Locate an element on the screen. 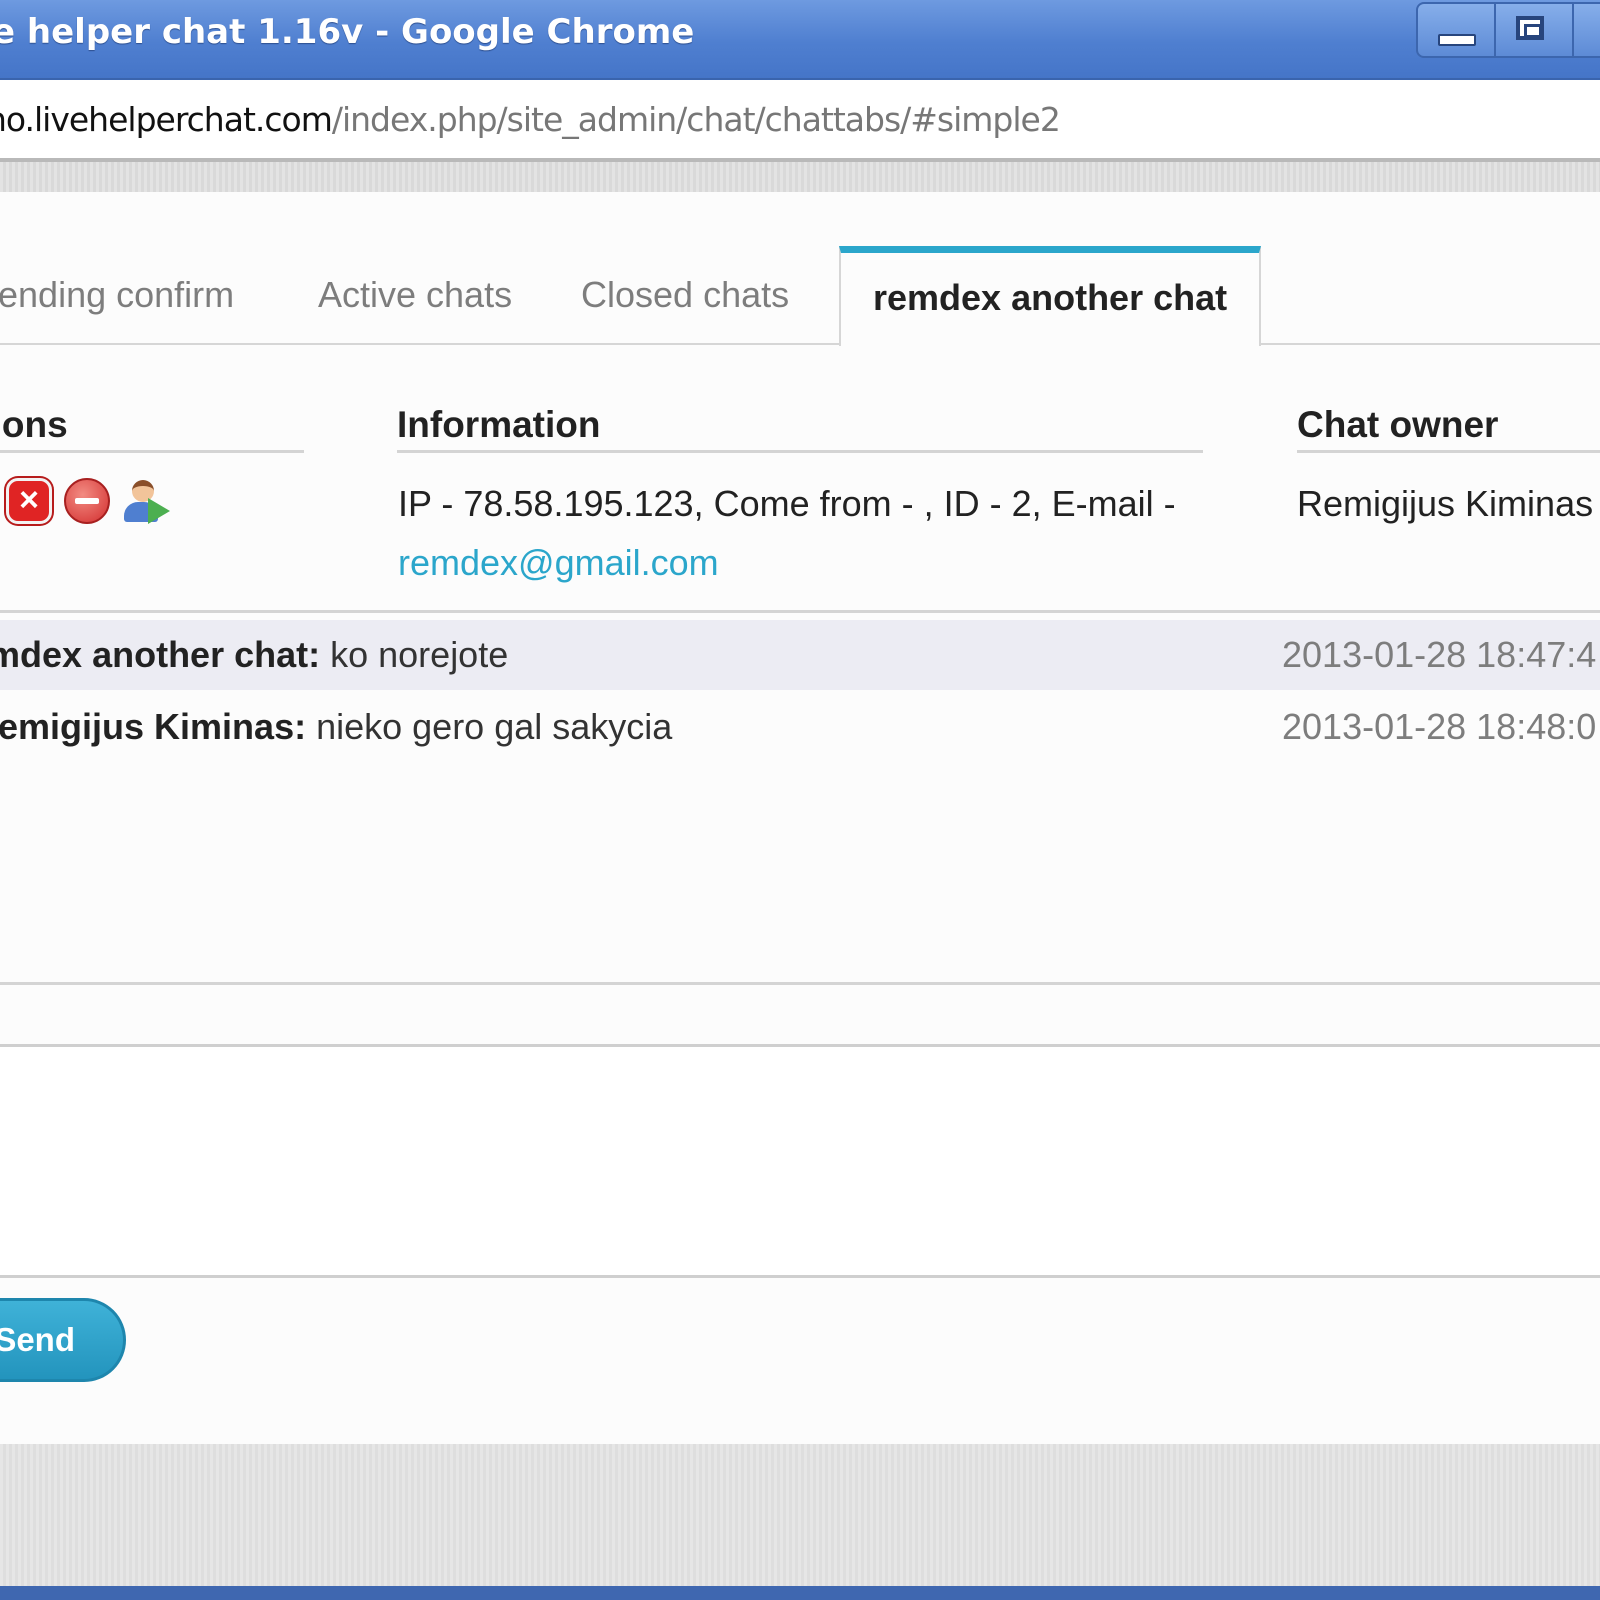 The image size is (1600, 1600). message-text: ko norejote is located at coordinates (414, 654).